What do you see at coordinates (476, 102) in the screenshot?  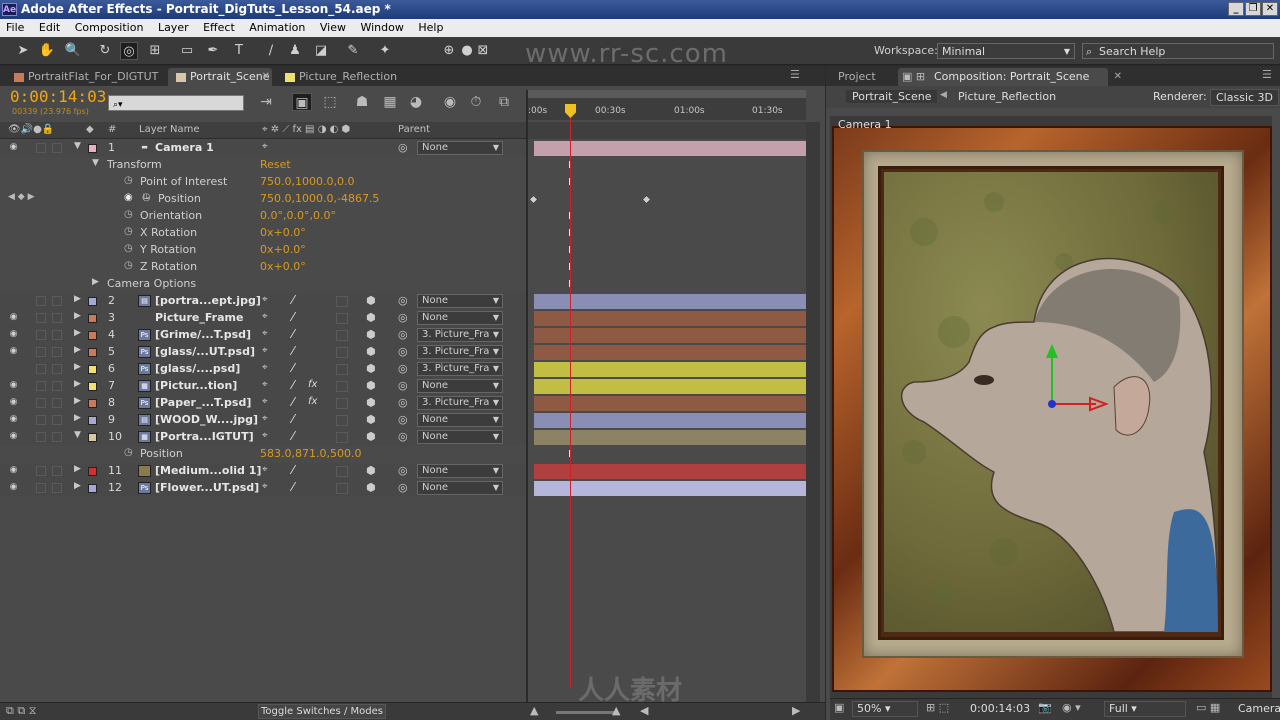 I see `auto-keyframe-icon: ⏱` at bounding box center [476, 102].